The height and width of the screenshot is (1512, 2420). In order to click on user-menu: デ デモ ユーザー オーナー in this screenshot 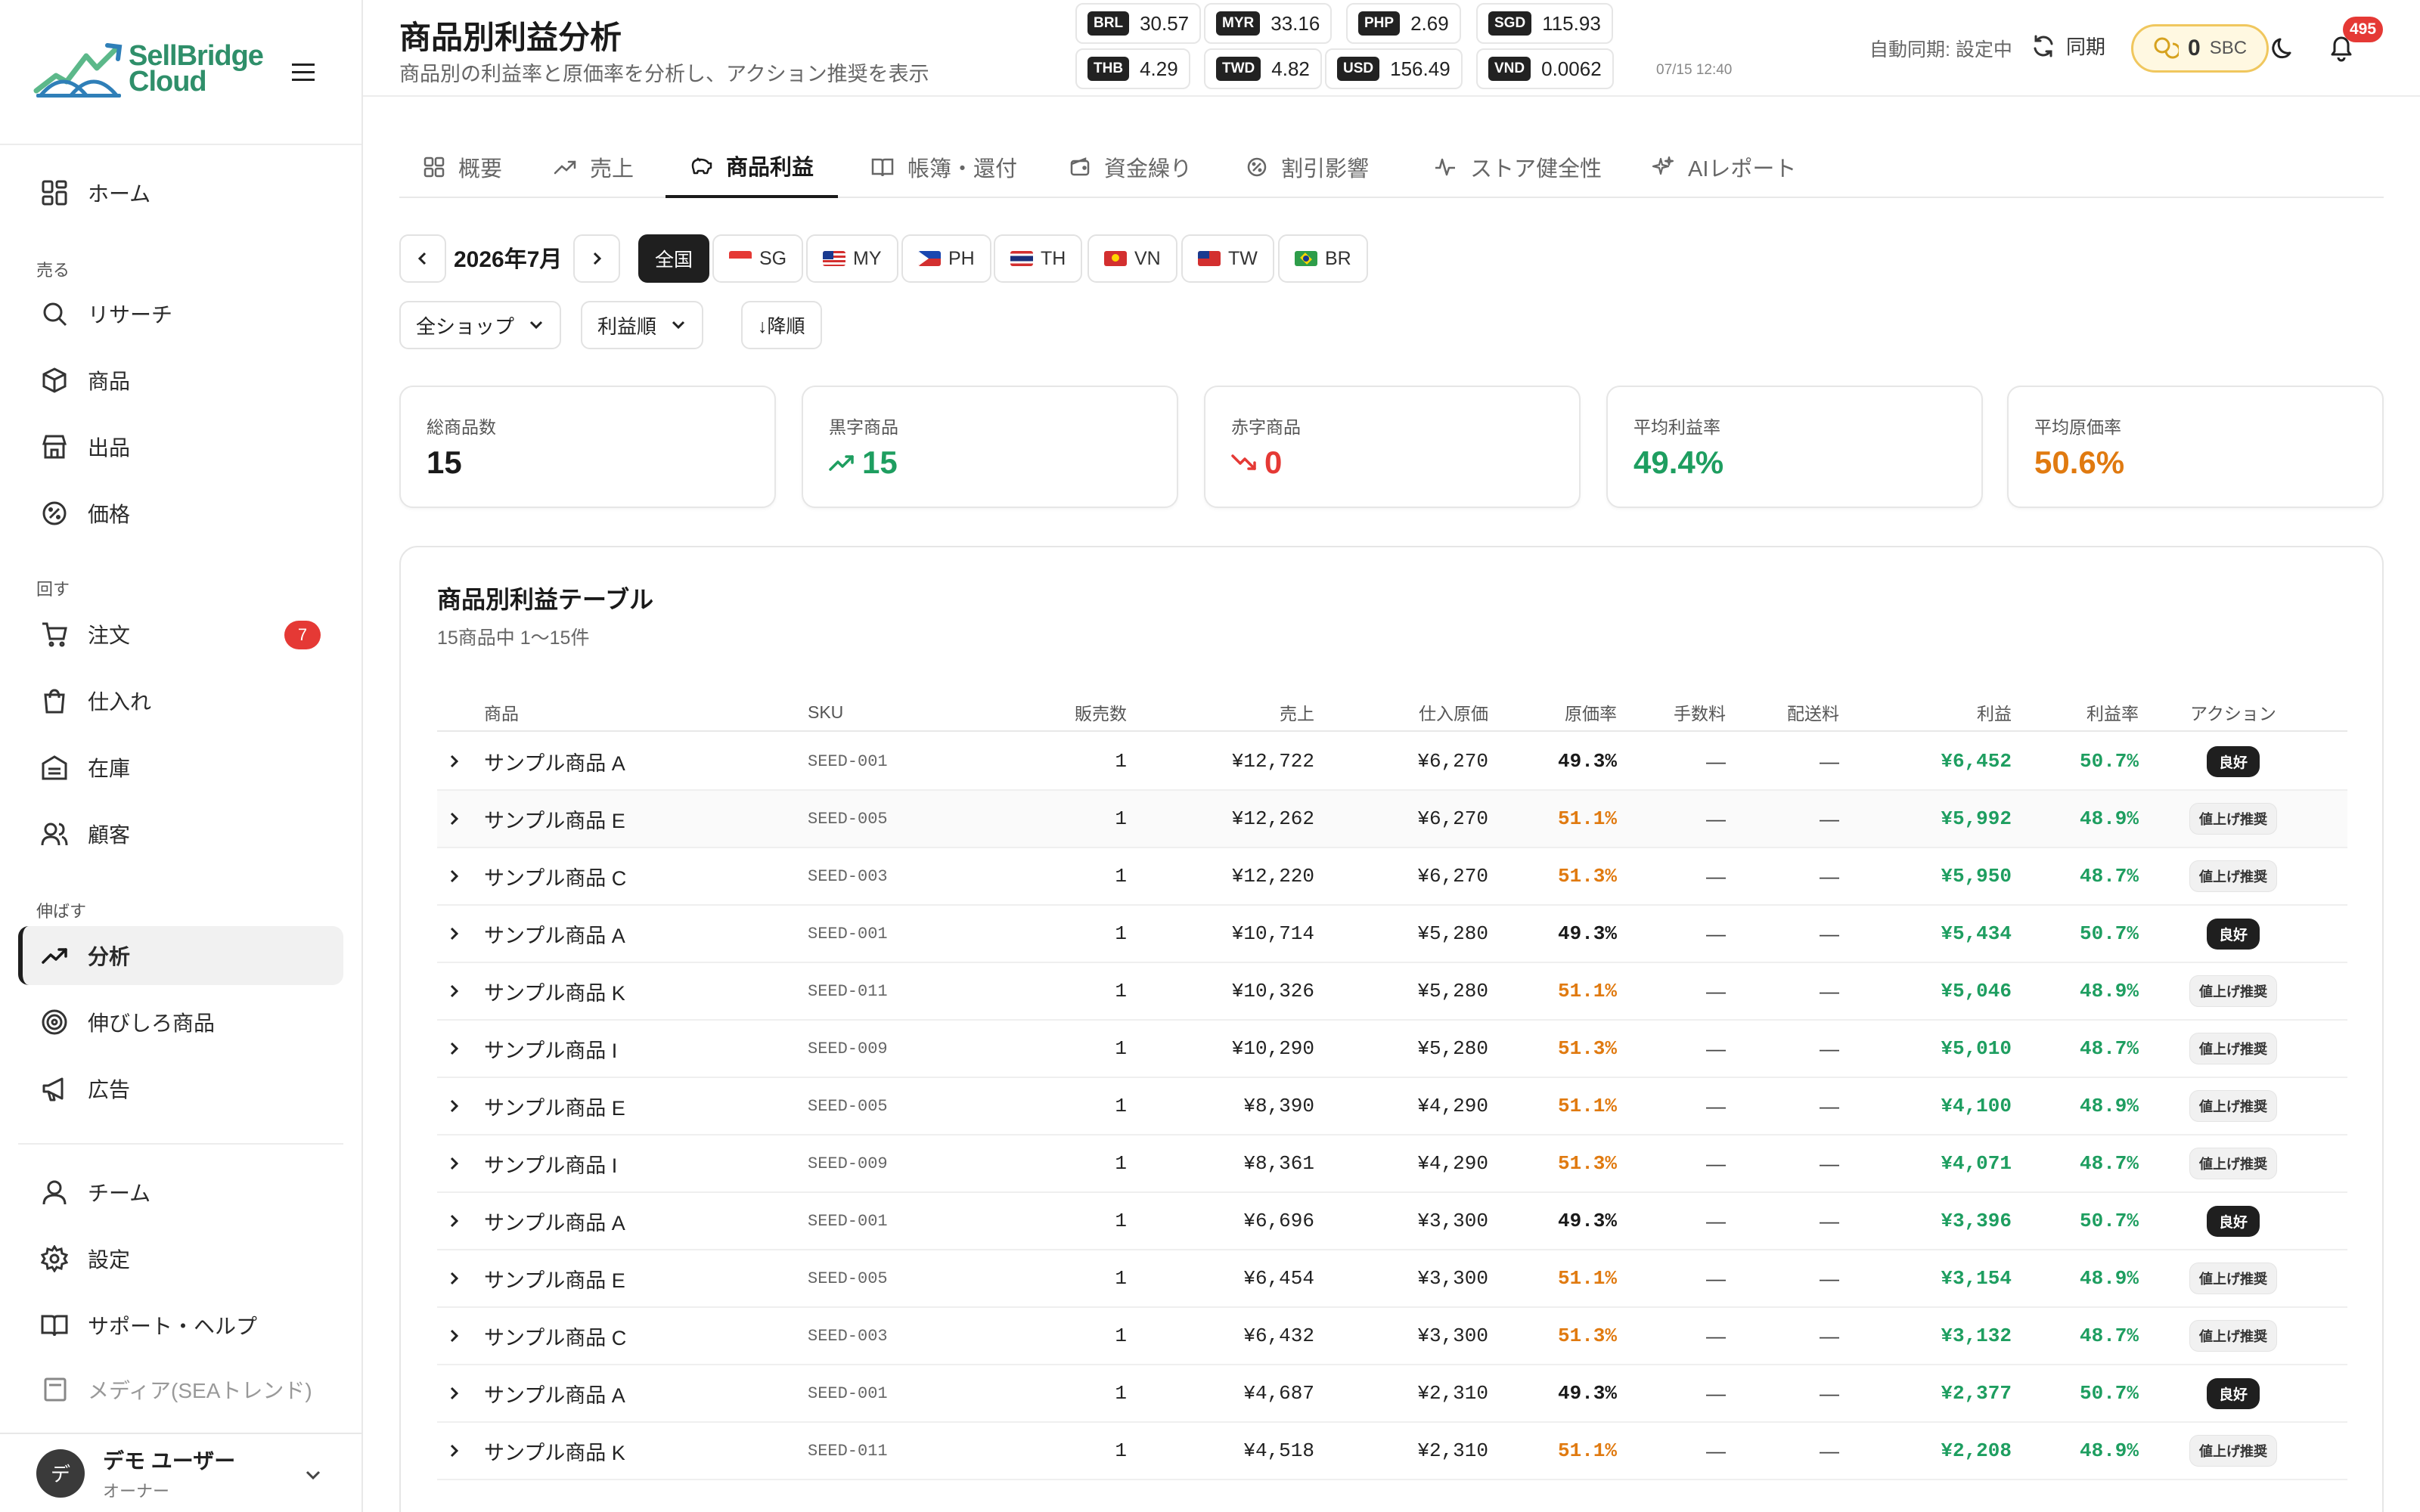, I will do `click(180, 1472)`.